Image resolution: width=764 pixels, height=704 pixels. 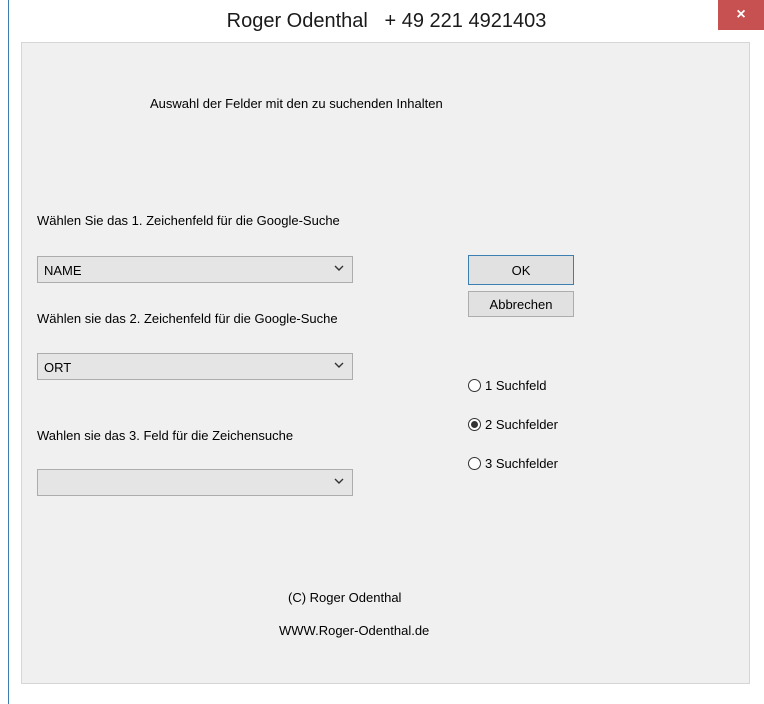 I want to click on close-icon: ×, so click(x=741, y=14).